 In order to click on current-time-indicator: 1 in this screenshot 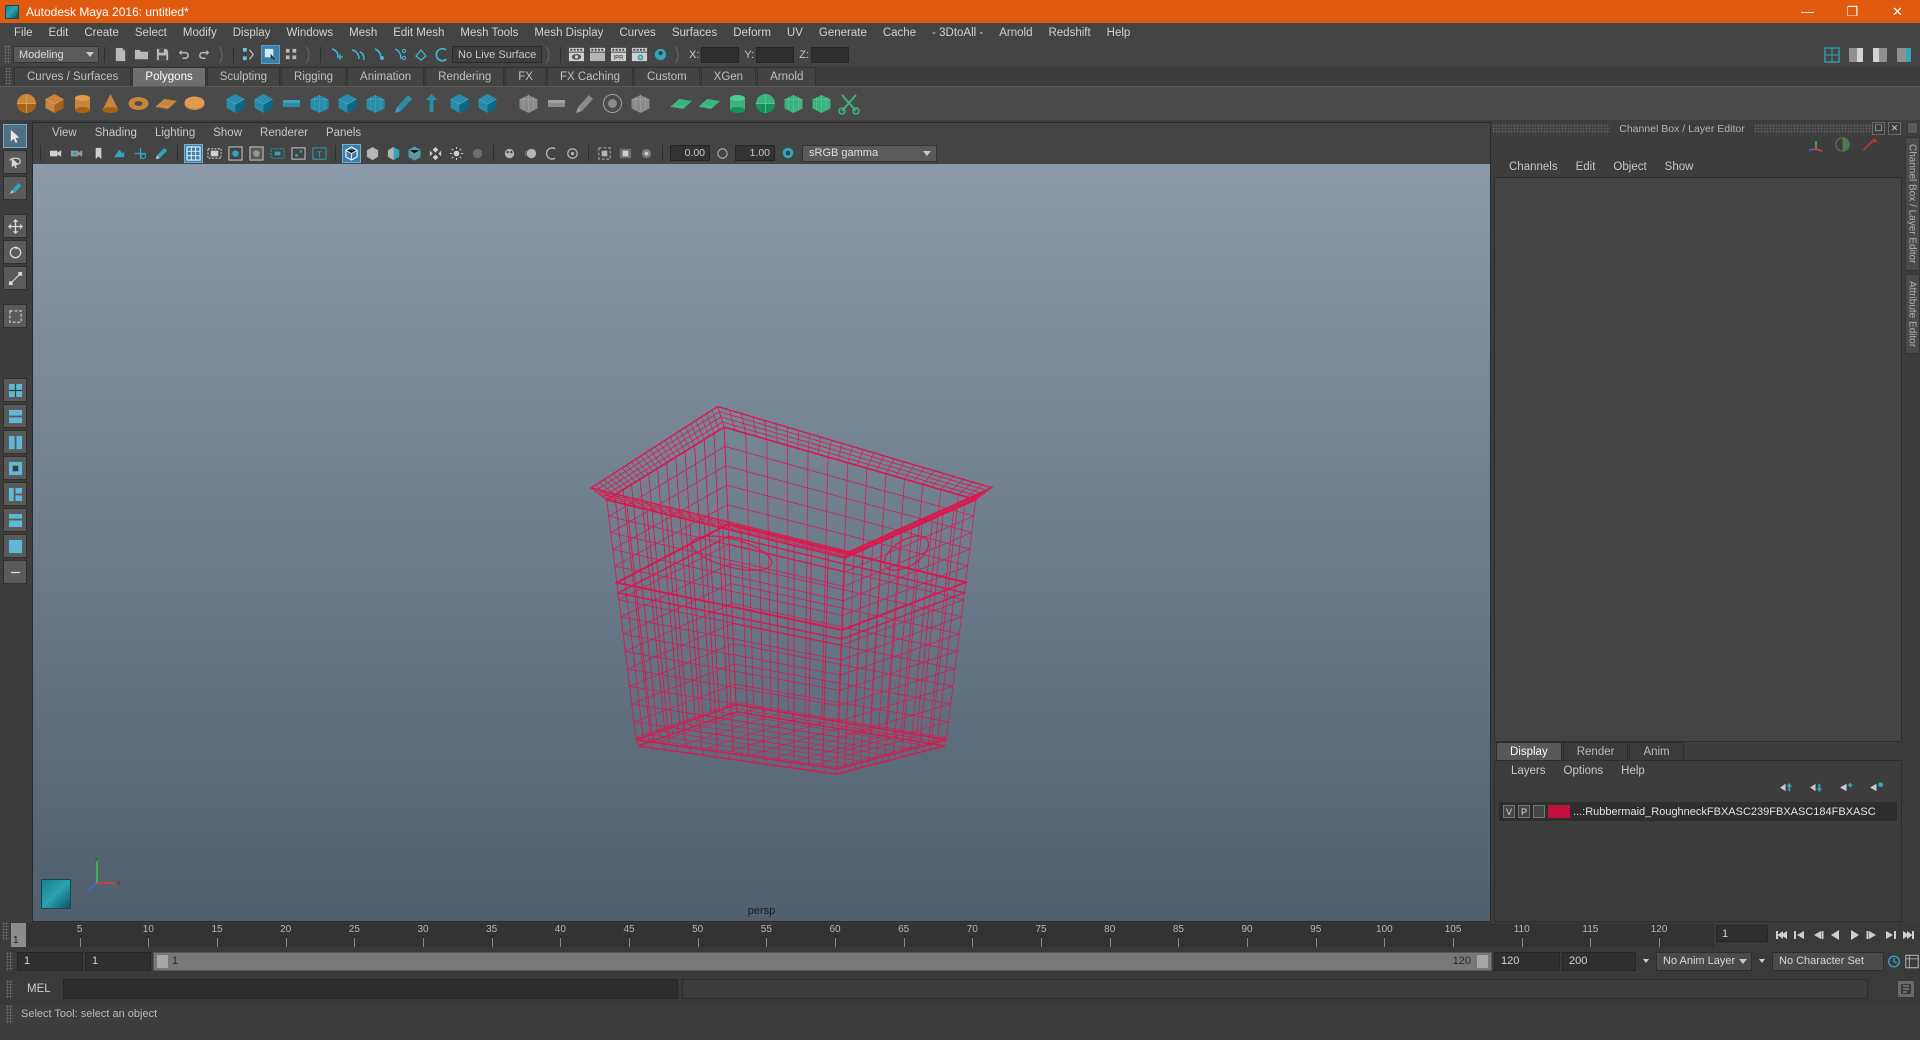, I will do `click(18, 935)`.